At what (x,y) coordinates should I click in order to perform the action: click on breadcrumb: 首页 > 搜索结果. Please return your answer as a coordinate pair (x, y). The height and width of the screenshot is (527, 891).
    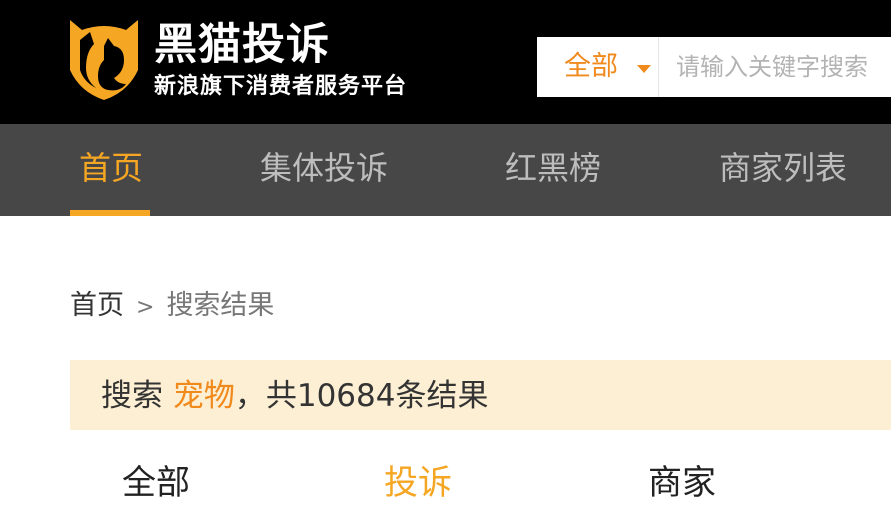
    Looking at the image, I should click on (172, 306).